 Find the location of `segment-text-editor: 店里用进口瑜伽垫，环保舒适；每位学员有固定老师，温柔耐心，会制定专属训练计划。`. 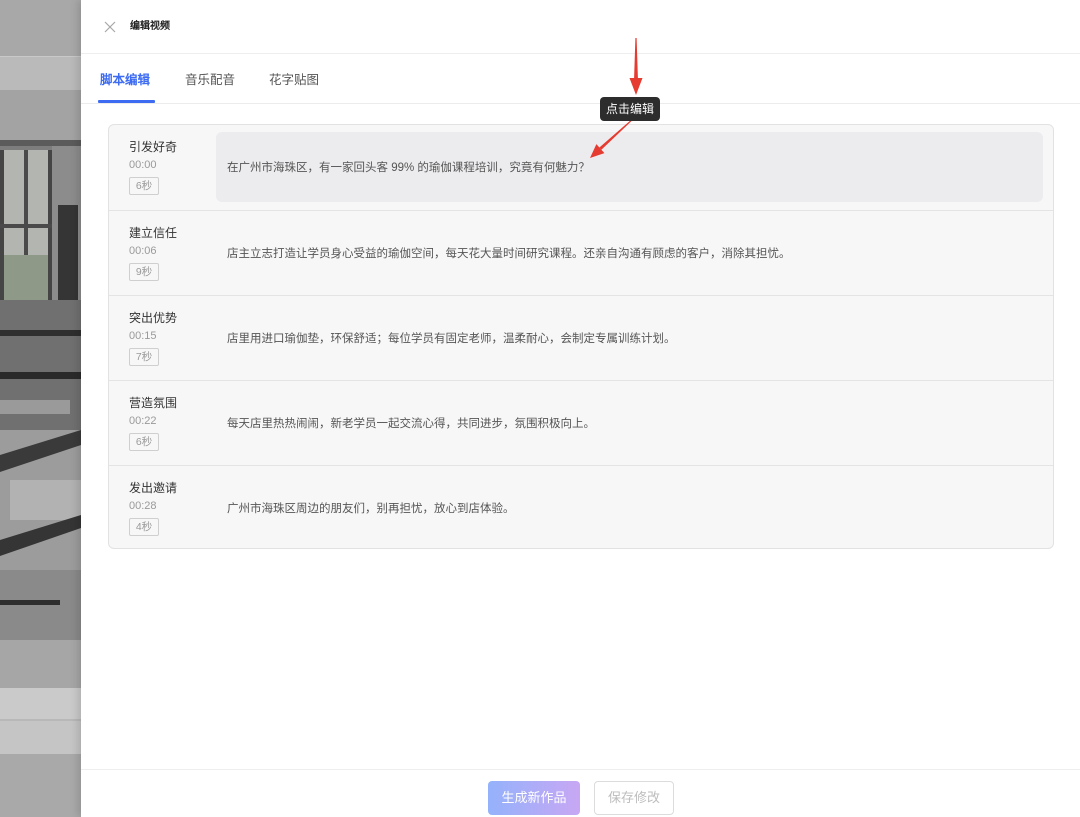

segment-text-editor: 店里用进口瑜伽垫，环保舒适；每位学员有固定老师，温柔耐心，会制定专属训练计划。 is located at coordinates (629, 338).